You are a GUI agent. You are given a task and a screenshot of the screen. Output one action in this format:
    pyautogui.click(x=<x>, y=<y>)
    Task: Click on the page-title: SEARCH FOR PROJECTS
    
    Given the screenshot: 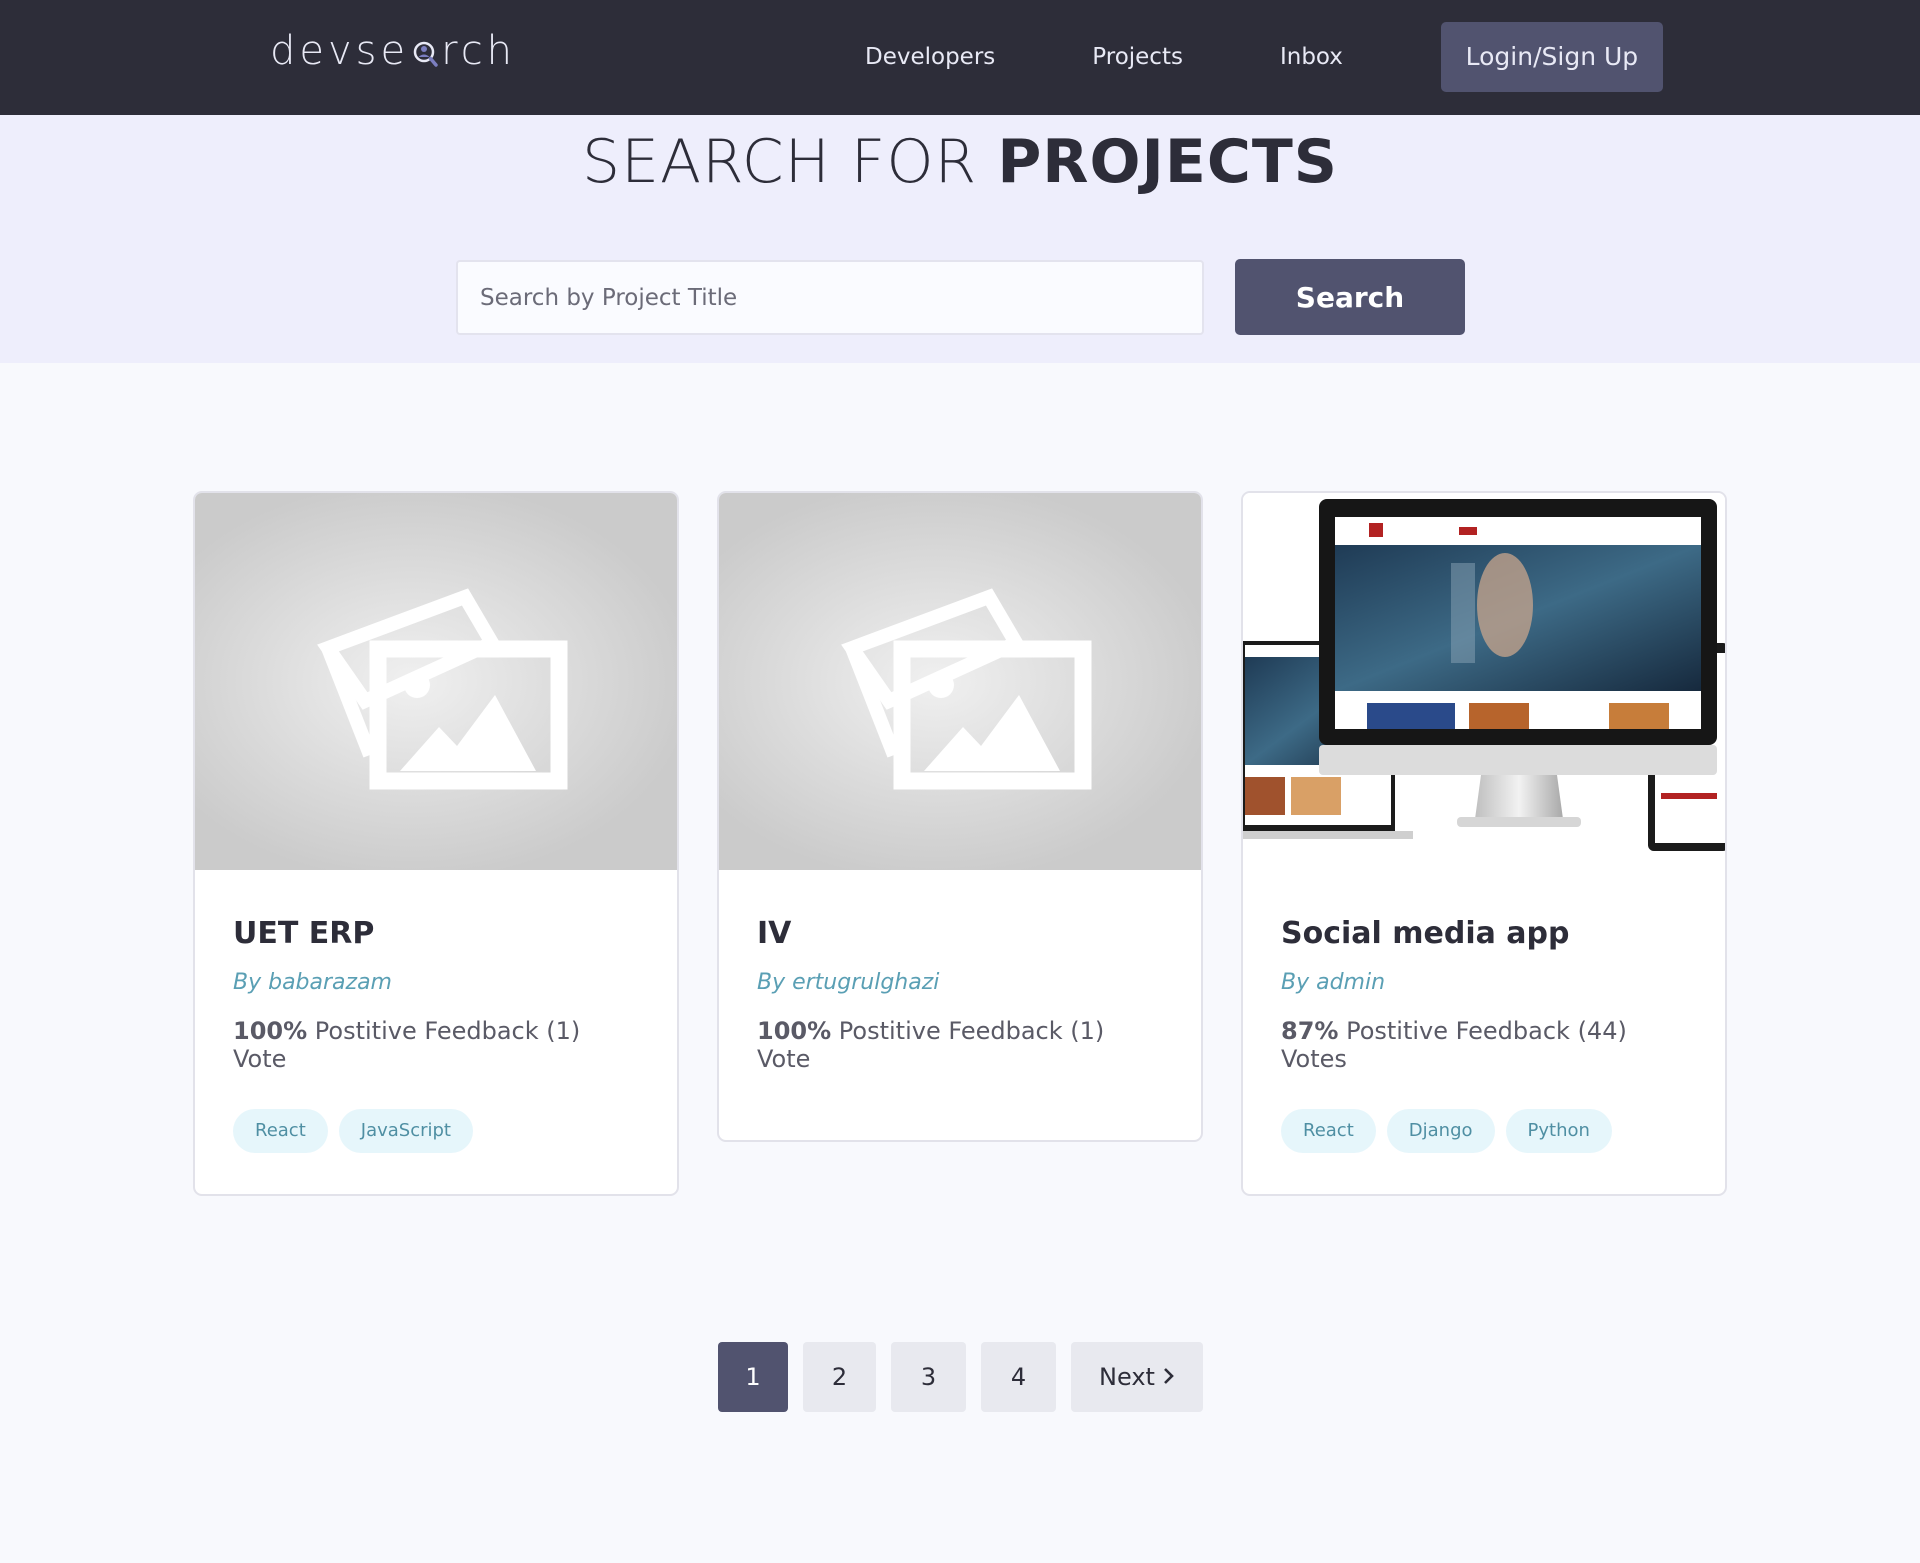 What is the action you would take?
    pyautogui.click(x=960, y=162)
    